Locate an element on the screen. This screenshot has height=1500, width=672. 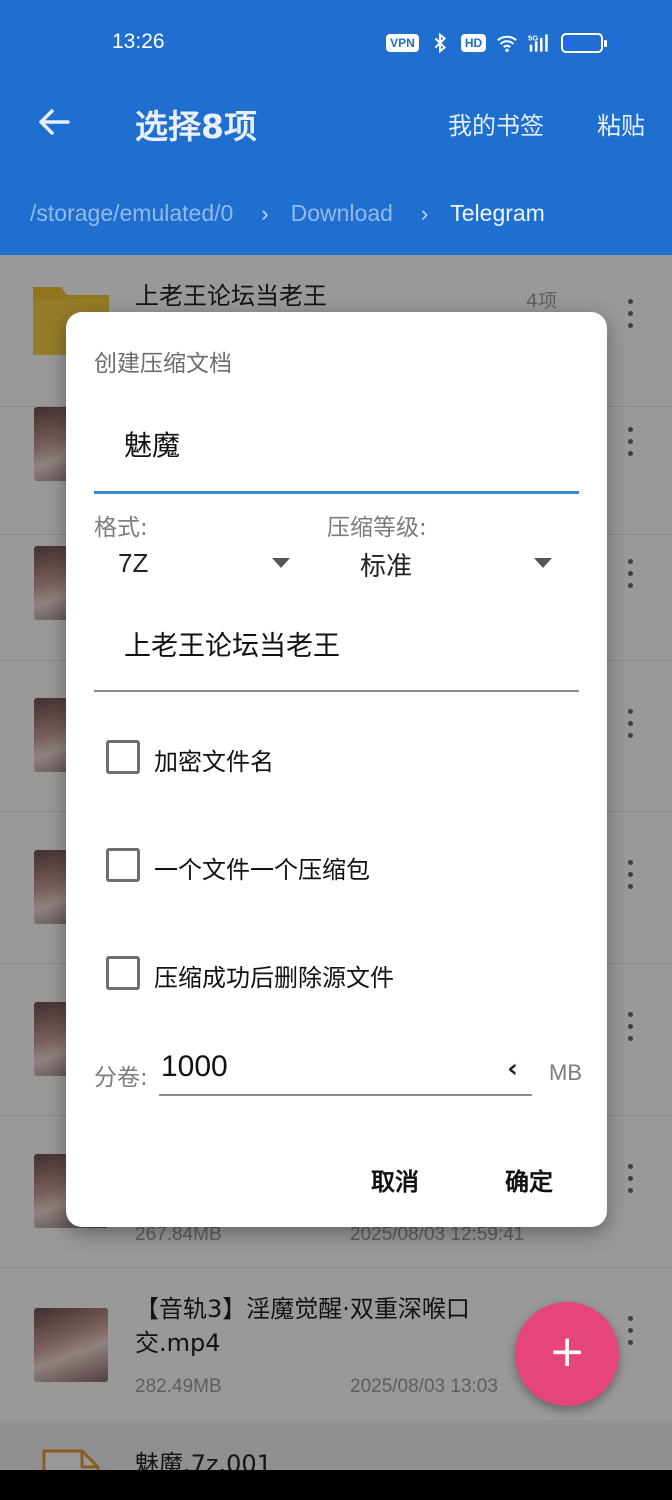
status-icons: VPN HD 5G ⚡ is located at coordinates (505, 43).